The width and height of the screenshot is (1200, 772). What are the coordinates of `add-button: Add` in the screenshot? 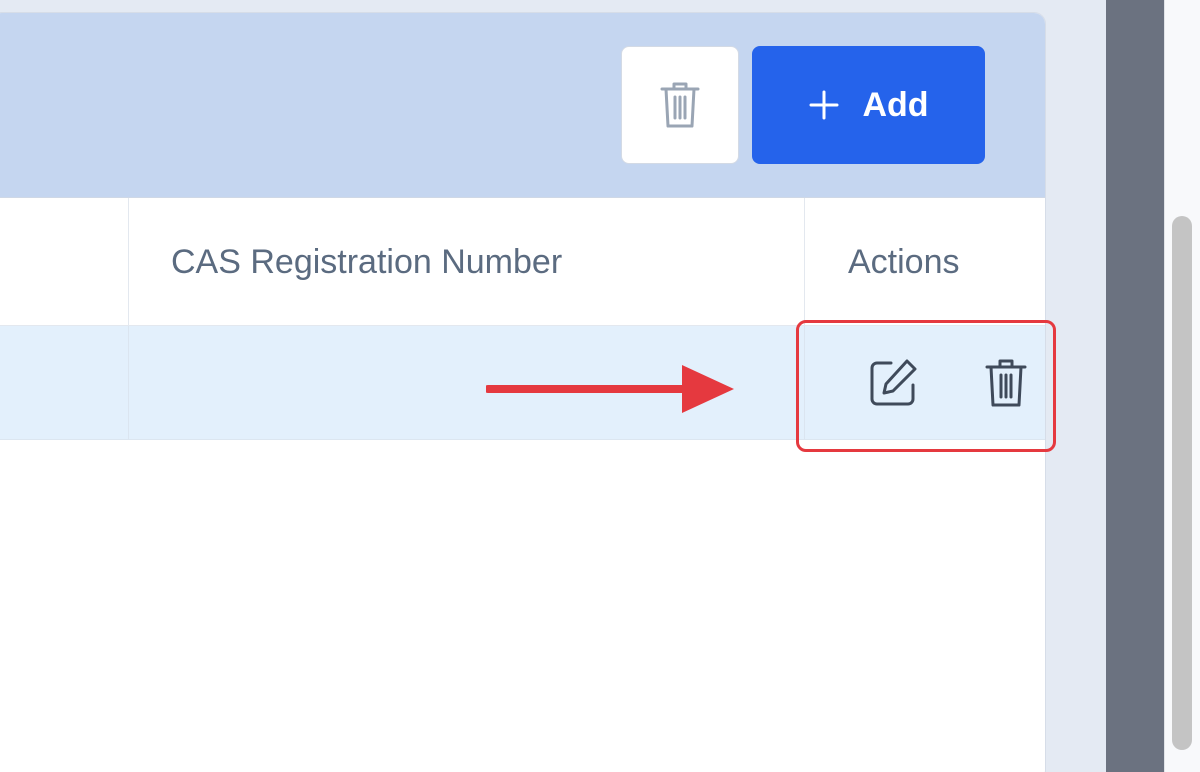 It's located at (868, 105).